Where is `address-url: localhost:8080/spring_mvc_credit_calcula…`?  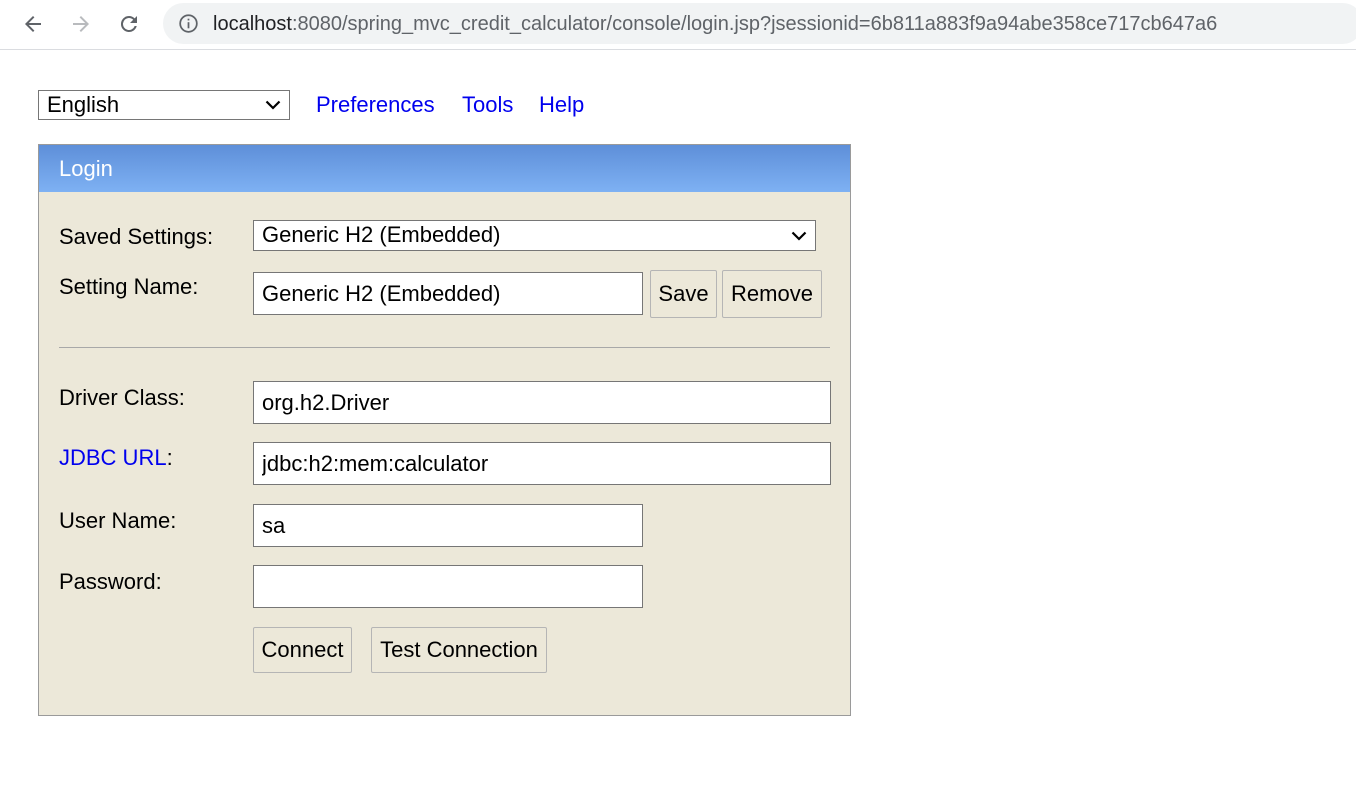
address-url: localhost:8080/spring_mvc_credit_calcula… is located at coordinates (715, 24).